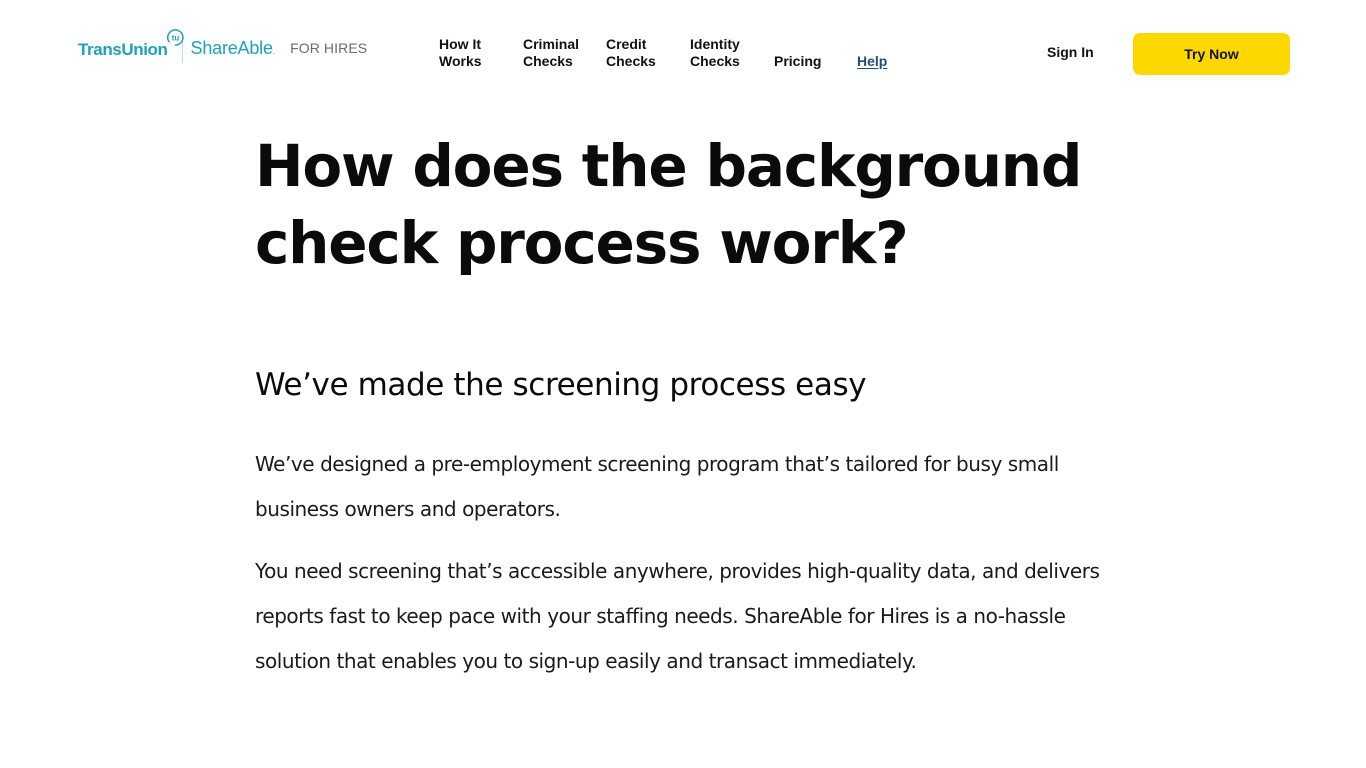 This screenshot has width=1366, height=768. I want to click on tu-circle-icon: tu, so click(175, 37).